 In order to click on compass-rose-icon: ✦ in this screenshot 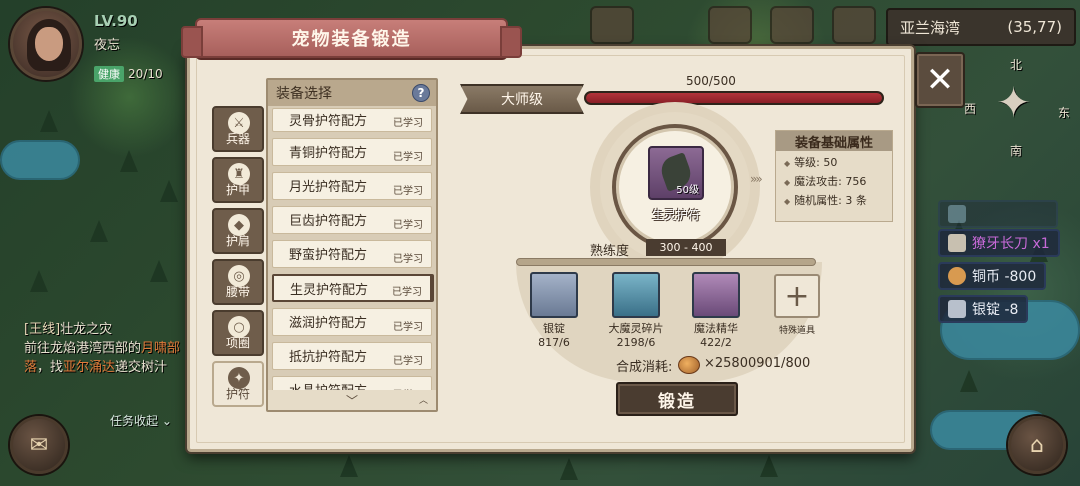, I will do `click(1014, 102)`.